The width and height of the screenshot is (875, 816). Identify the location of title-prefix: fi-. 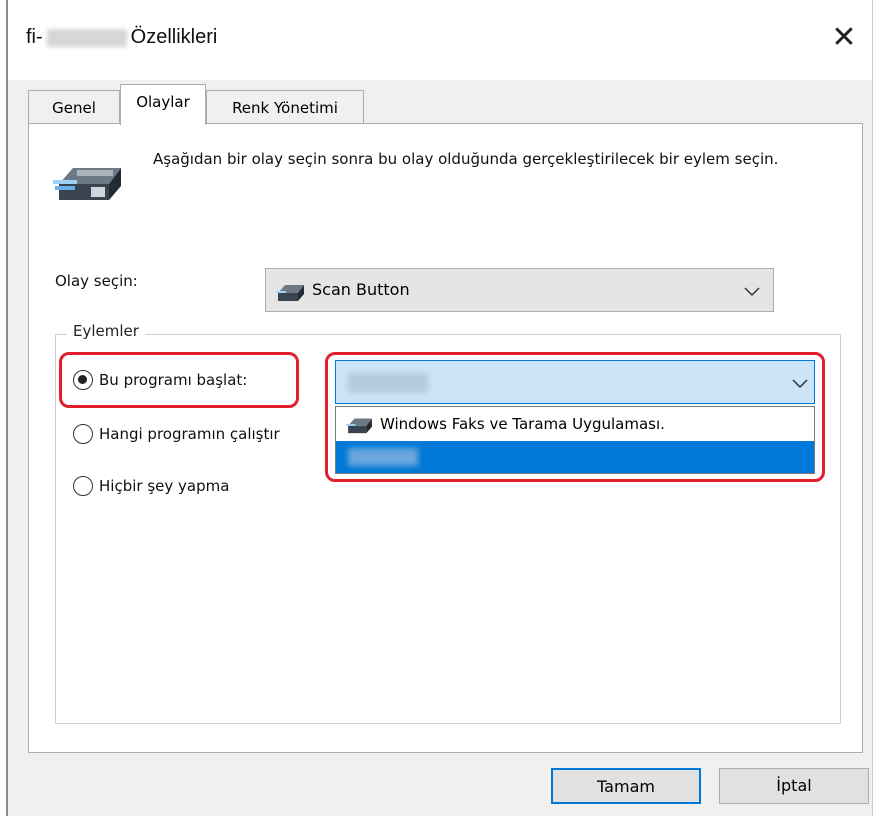
(34, 37).